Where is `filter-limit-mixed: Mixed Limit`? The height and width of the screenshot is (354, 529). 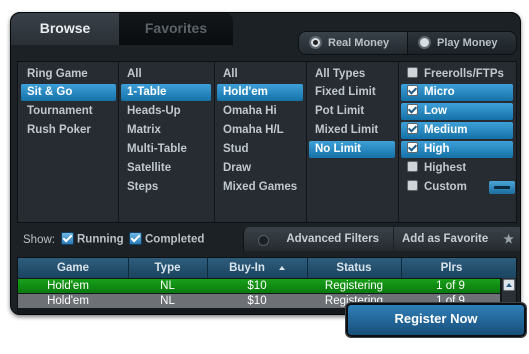 filter-limit-mixed: Mixed Limit is located at coordinates (352, 130).